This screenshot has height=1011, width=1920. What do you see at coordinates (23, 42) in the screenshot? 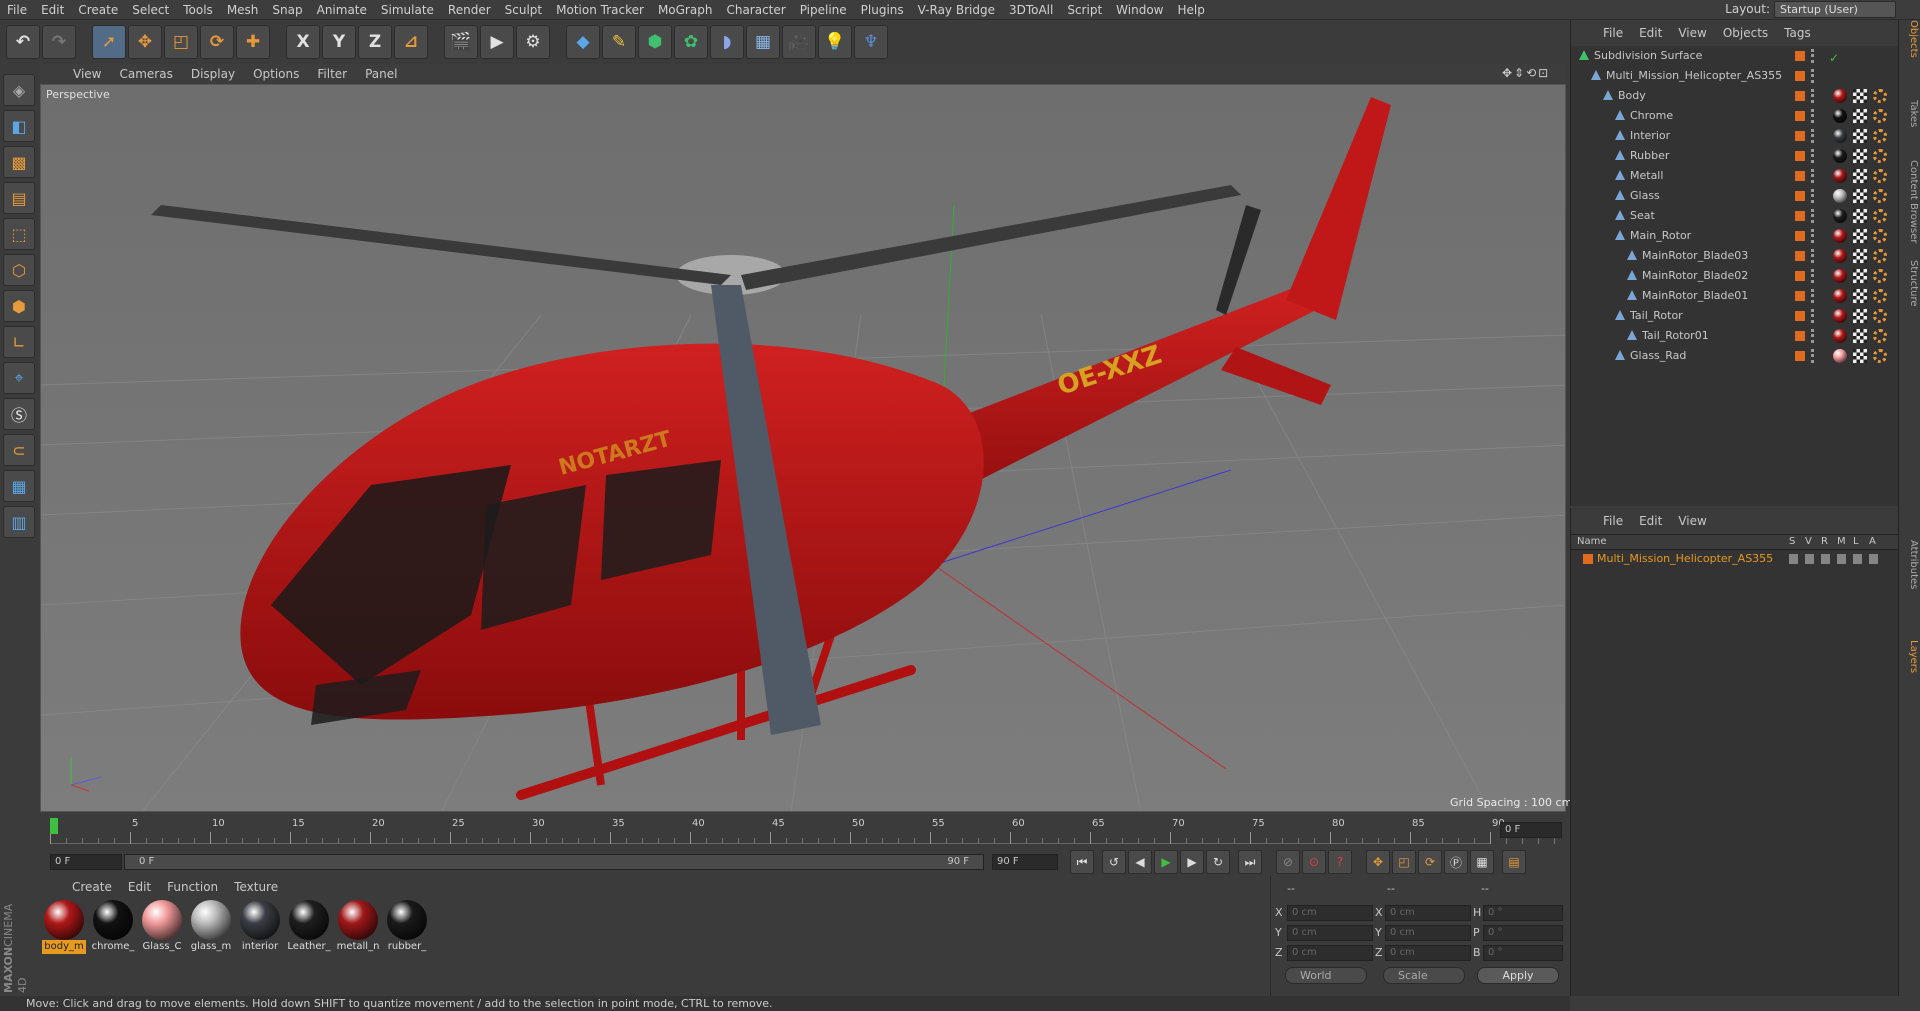
I see `undo-icon: ↶` at bounding box center [23, 42].